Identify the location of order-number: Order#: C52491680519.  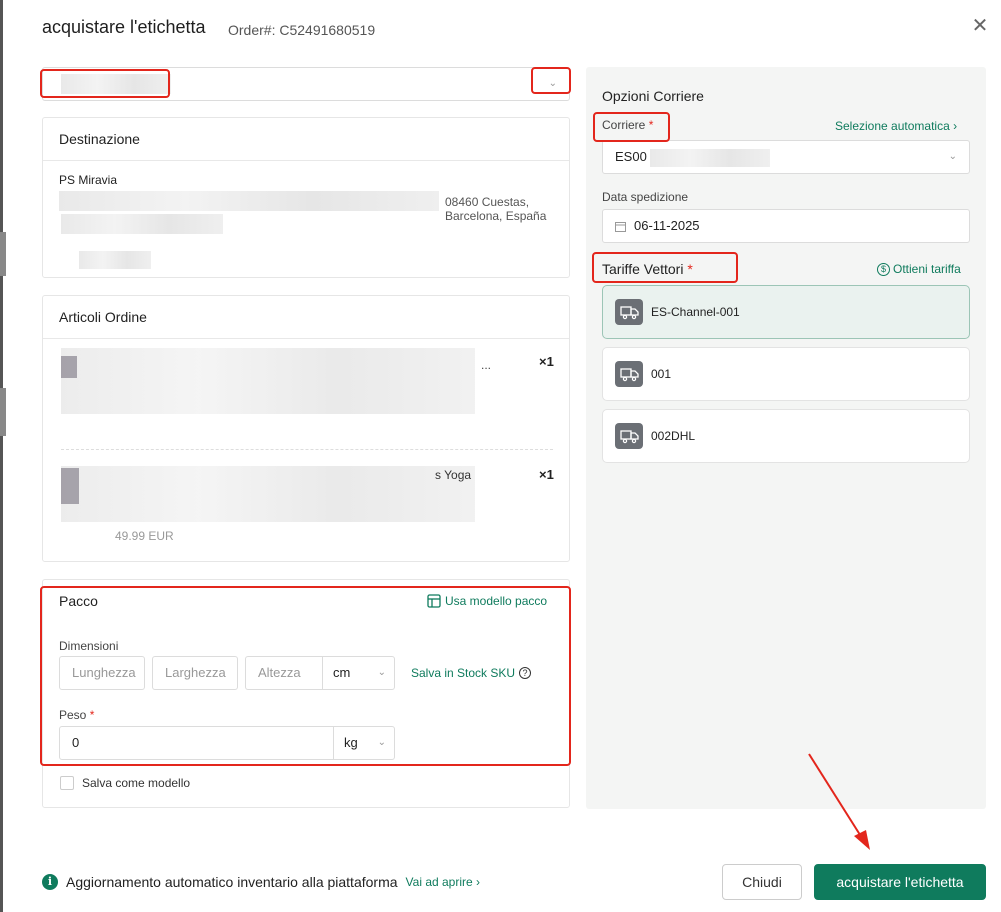
(302, 30).